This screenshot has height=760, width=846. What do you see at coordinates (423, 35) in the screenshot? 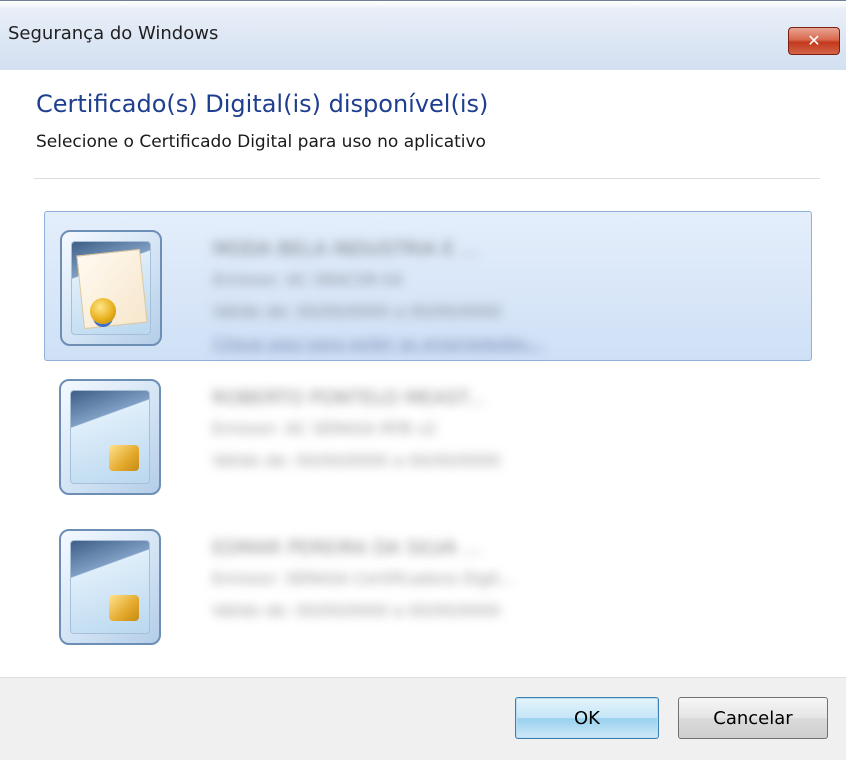
I see `title-bar: Segurança do Windows ✕` at bounding box center [423, 35].